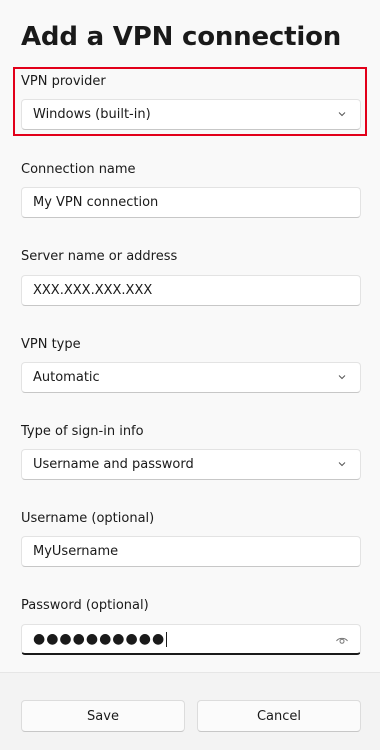 This screenshot has height=750, width=380. What do you see at coordinates (66, 377) in the screenshot?
I see `vpn-type-value: Automatic` at bounding box center [66, 377].